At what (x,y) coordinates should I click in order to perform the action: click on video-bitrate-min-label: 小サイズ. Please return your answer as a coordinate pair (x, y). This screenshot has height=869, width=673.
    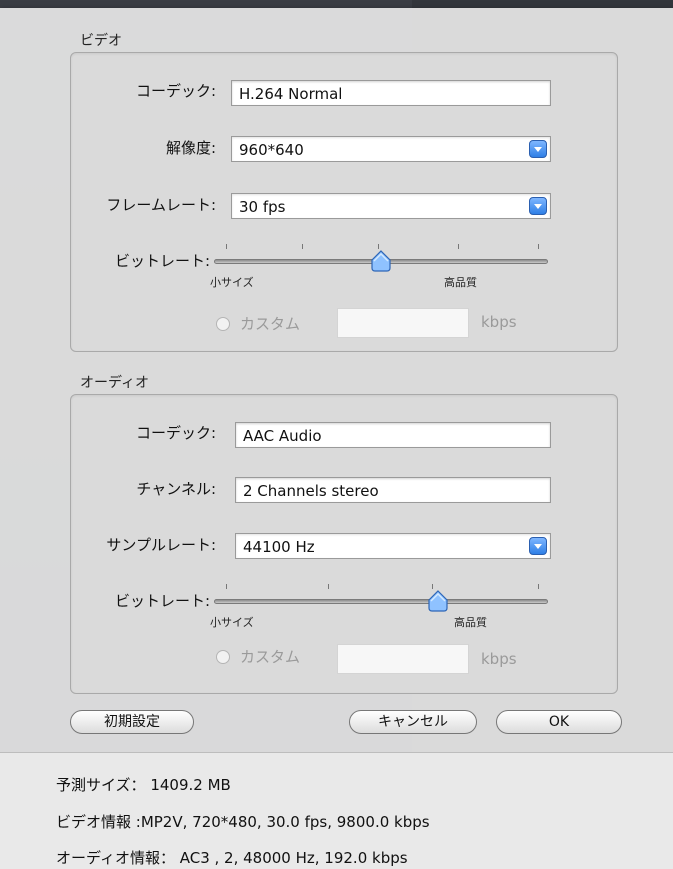
    Looking at the image, I should click on (232, 282).